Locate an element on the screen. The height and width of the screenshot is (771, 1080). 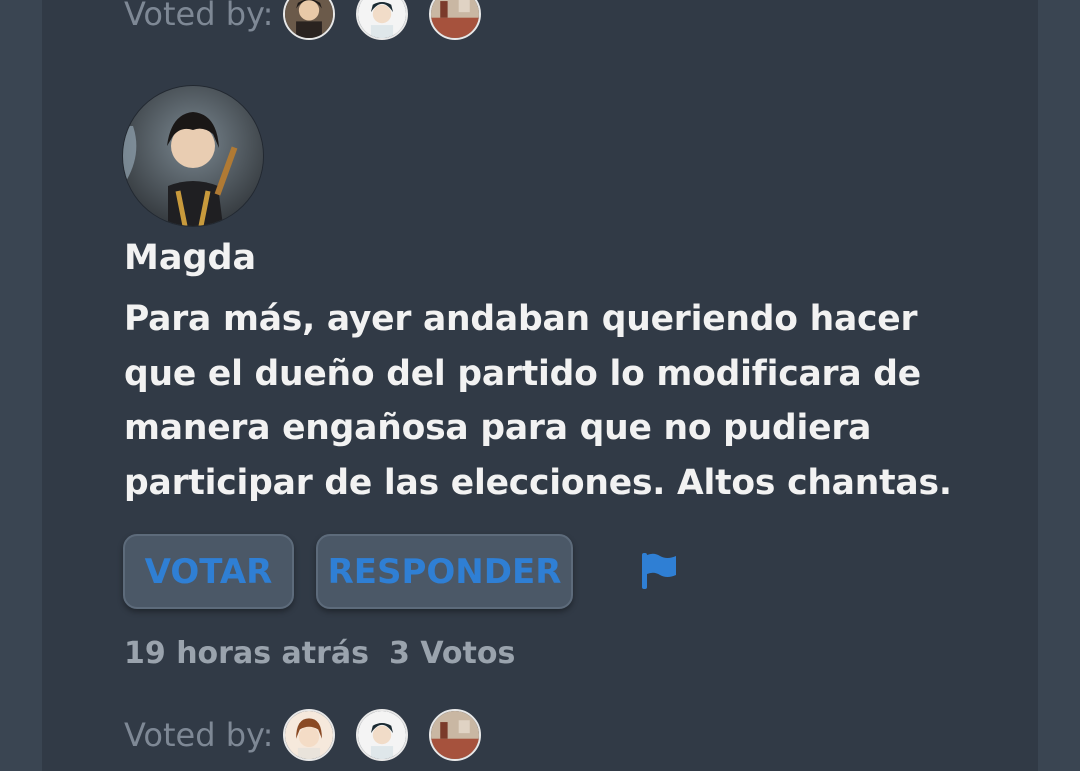
comment-time: 19 horas atrás is located at coordinates (246, 653).